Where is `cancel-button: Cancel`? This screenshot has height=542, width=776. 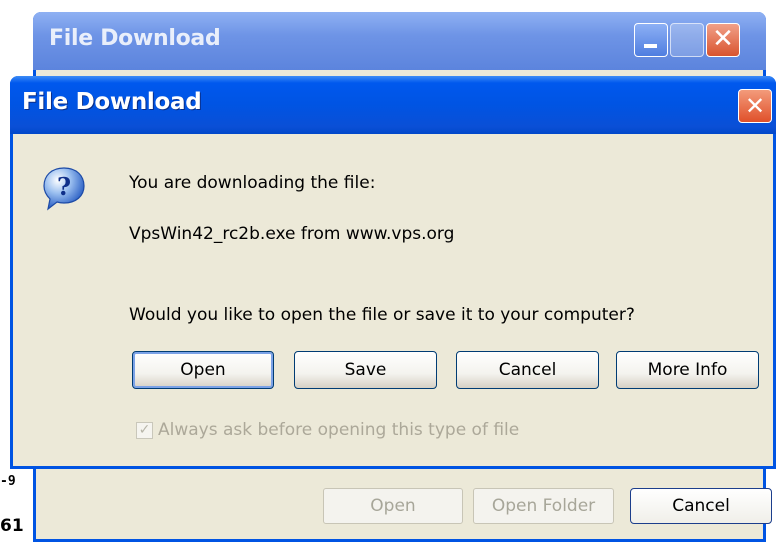
cancel-button: Cancel is located at coordinates (527, 370).